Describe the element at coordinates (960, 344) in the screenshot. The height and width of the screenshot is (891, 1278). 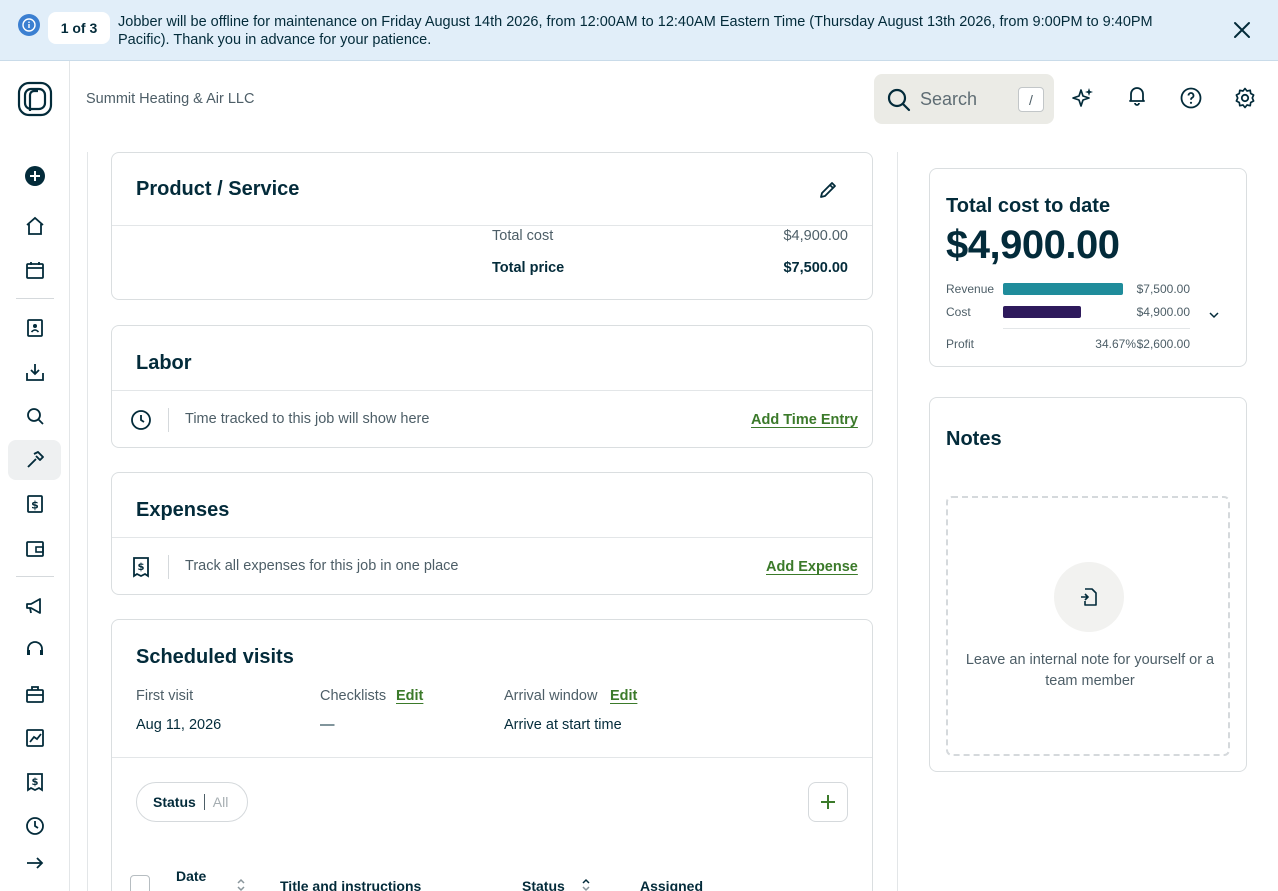
I see `profit-label: Profit` at that location.